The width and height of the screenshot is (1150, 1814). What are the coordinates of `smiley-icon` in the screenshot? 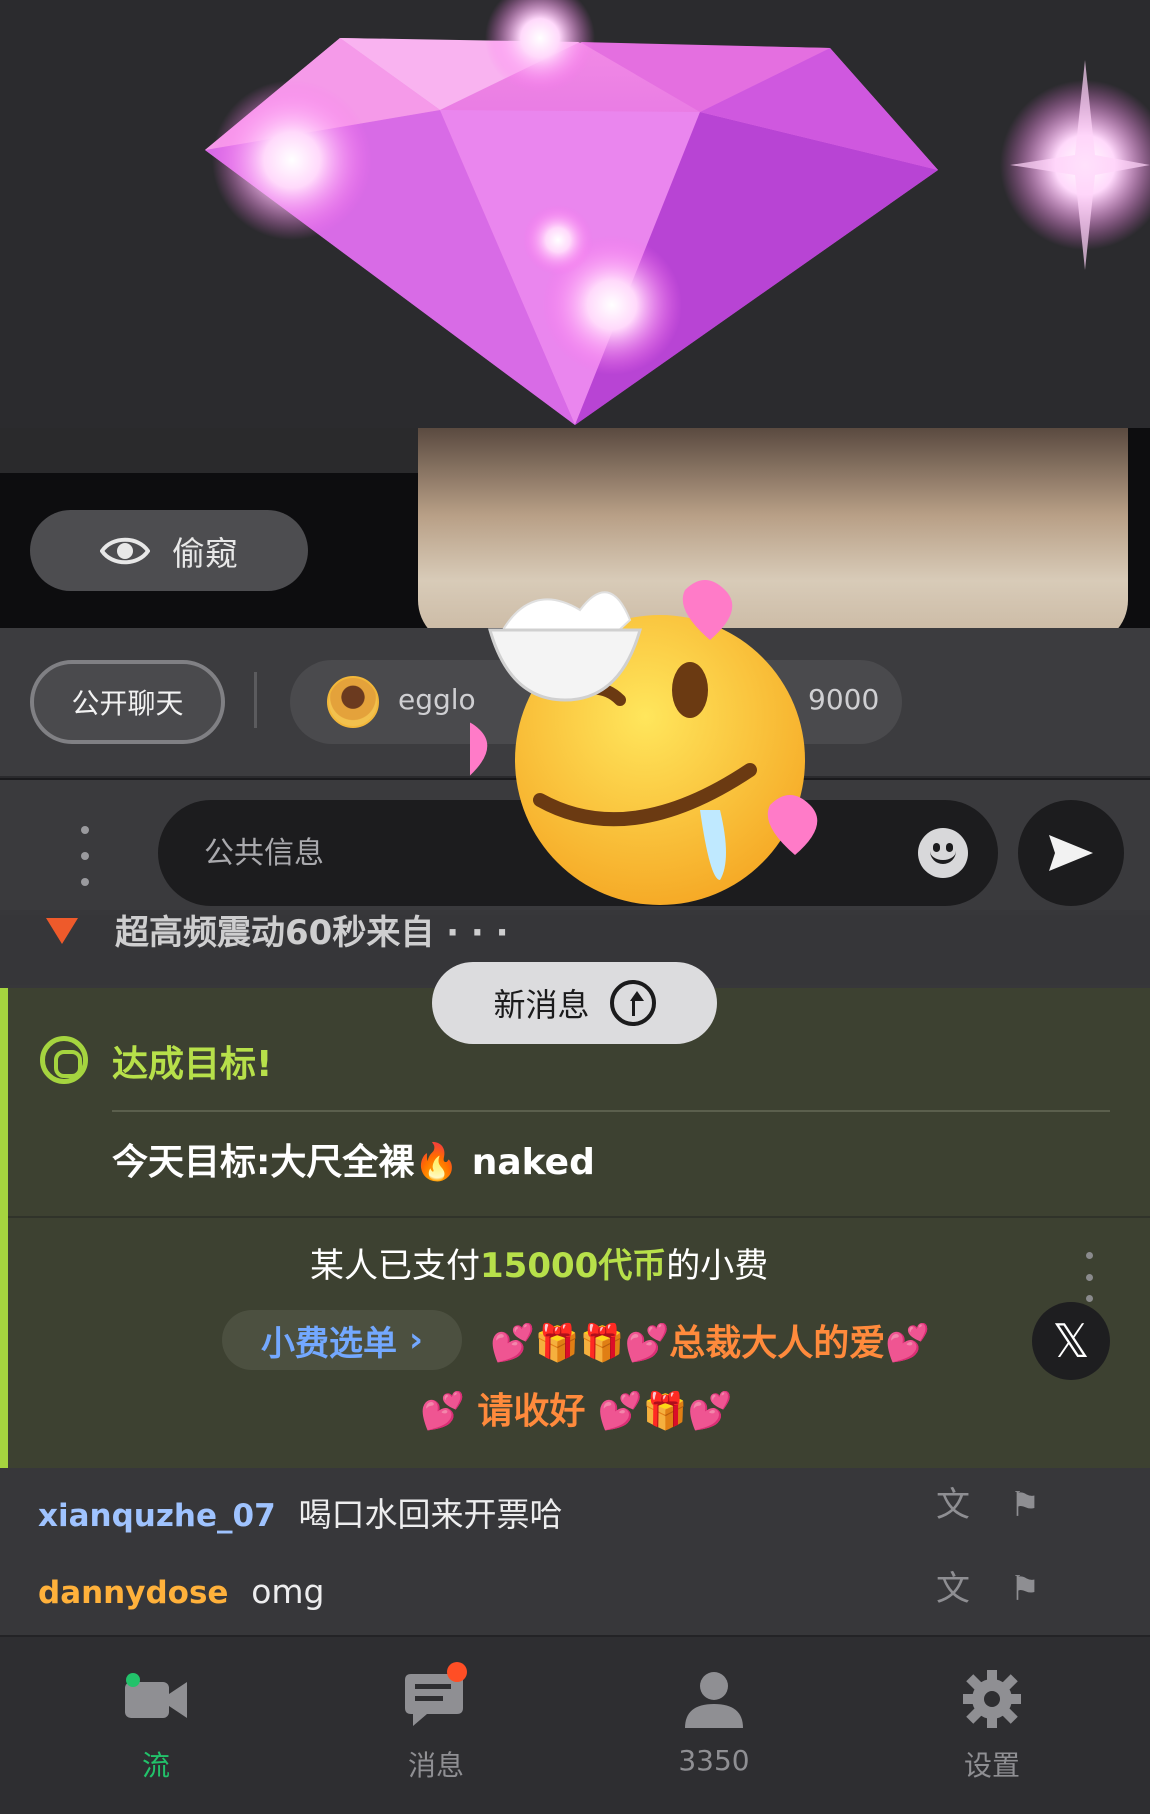 It's located at (943, 853).